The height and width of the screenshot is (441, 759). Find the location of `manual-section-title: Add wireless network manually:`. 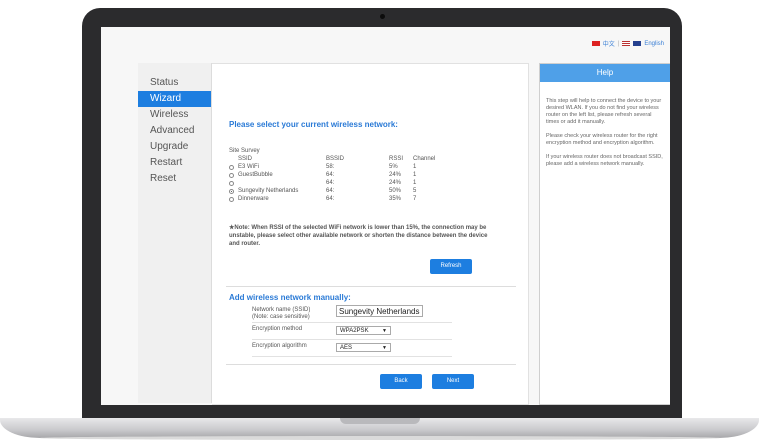

manual-section-title: Add wireless network manually: is located at coordinates (290, 297).